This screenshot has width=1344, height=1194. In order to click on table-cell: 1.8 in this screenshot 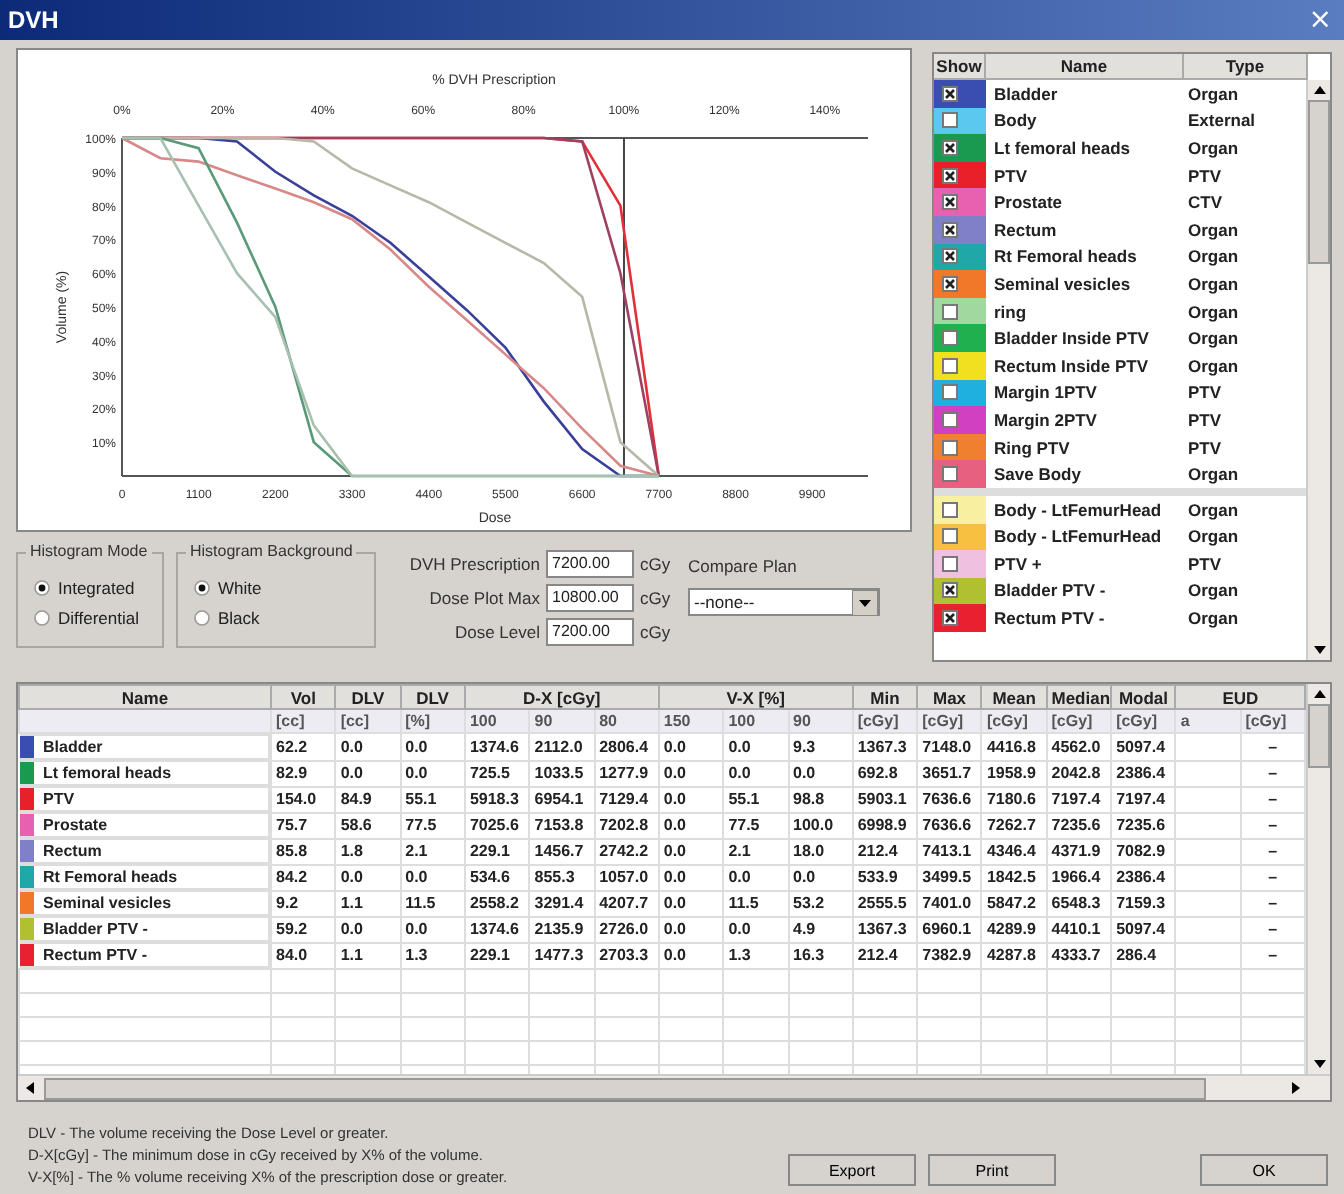, I will do `click(368, 851)`.